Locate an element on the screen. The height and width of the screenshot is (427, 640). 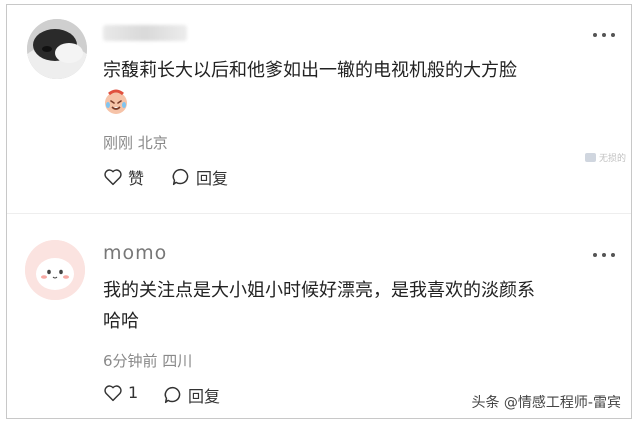
divider is located at coordinates (319, 213).